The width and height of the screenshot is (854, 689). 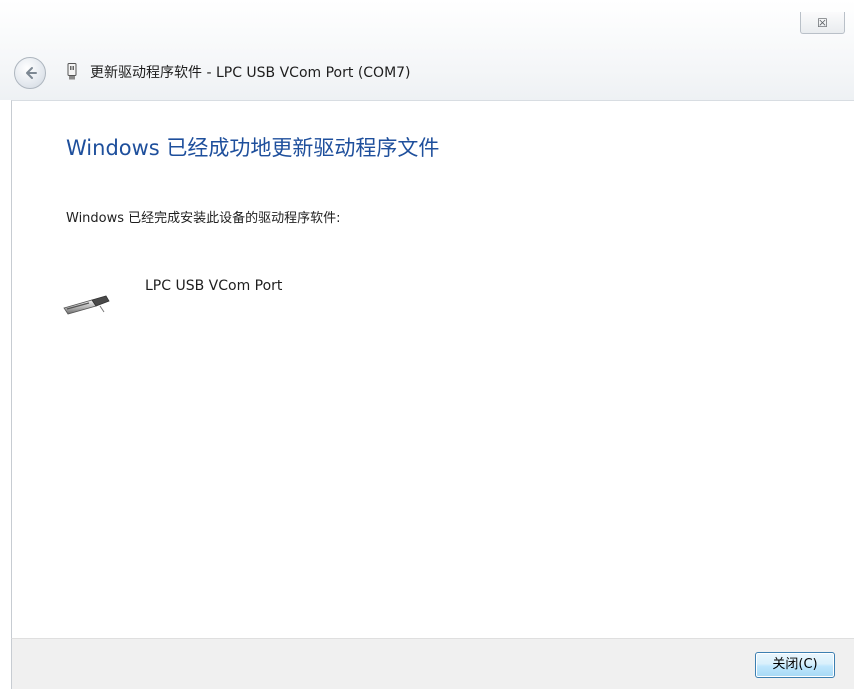 I want to click on back-arrow-icon, so click(x=31, y=73).